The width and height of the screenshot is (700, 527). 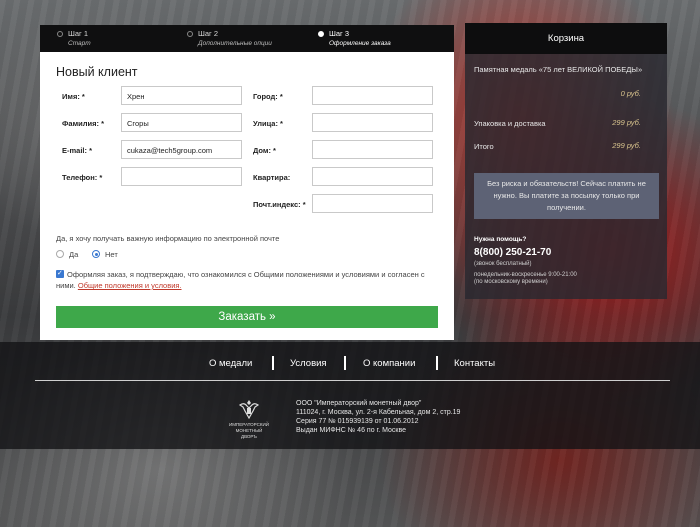 I want to click on surname-label: Фамилия: *, so click(x=83, y=123).